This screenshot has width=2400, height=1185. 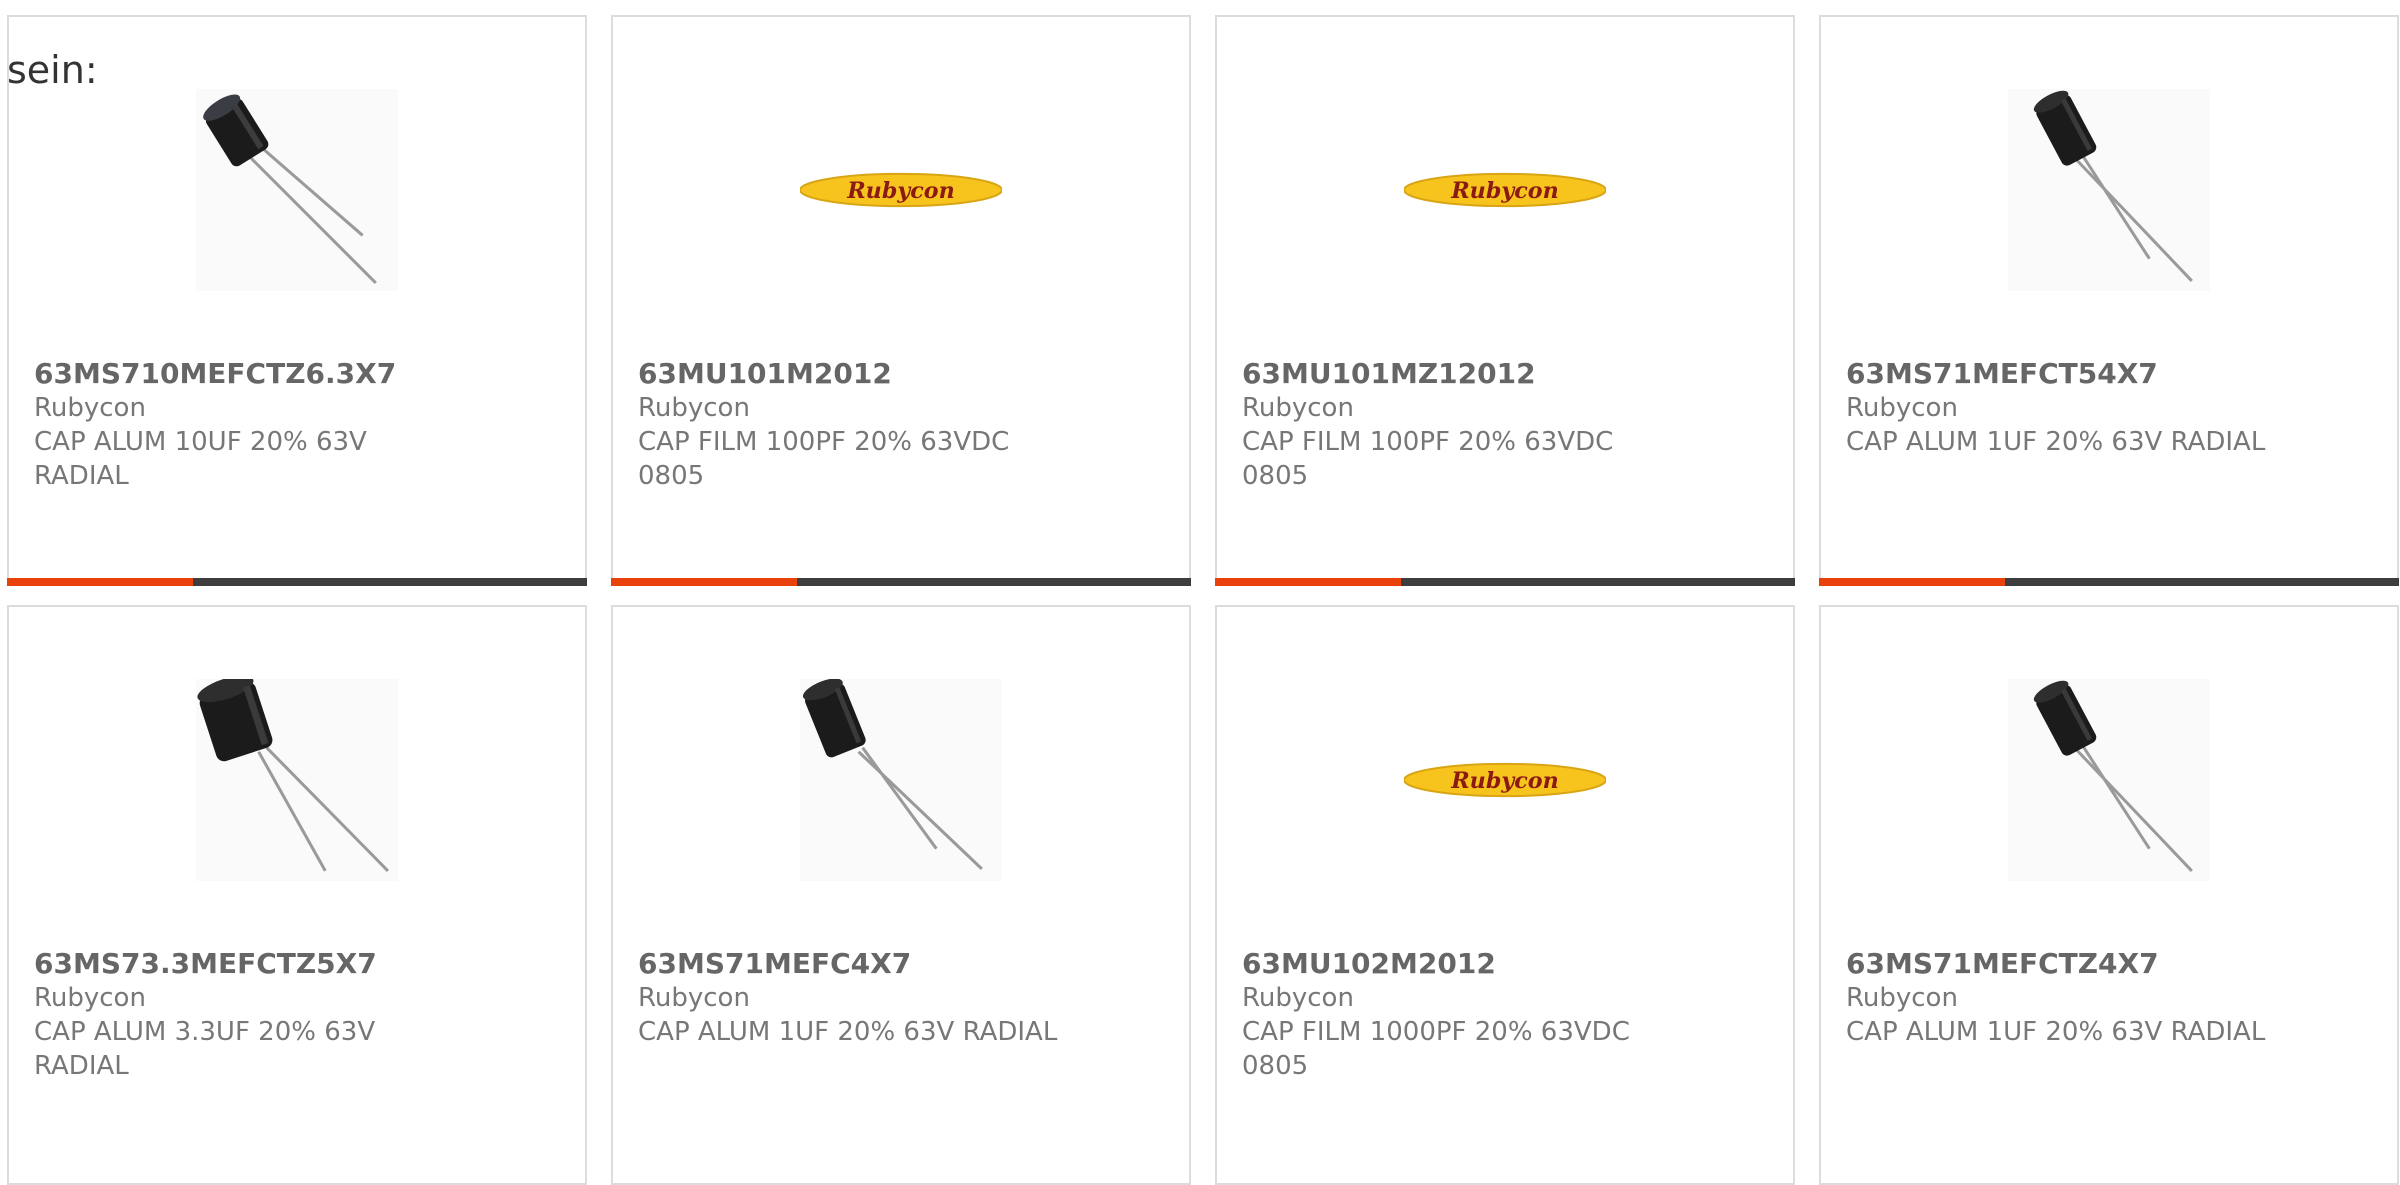 What do you see at coordinates (898, 964) in the screenshot?
I see `part-number: 63MS71MEFC4X7` at bounding box center [898, 964].